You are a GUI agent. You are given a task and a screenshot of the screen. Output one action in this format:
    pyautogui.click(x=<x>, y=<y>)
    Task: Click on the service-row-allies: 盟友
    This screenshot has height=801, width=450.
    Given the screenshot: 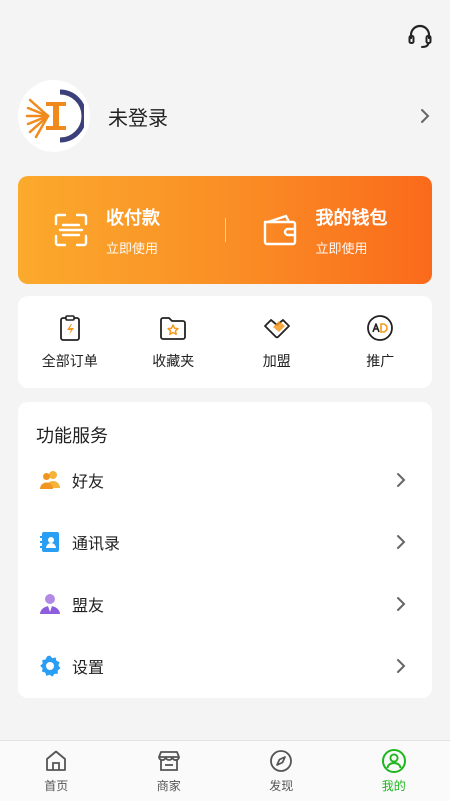 What is the action you would take?
    pyautogui.click(x=225, y=604)
    